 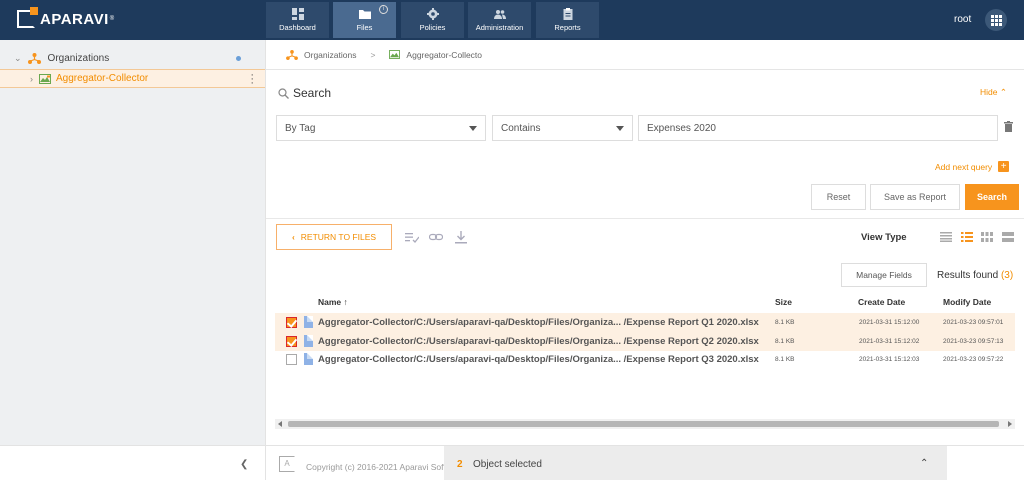 What do you see at coordinates (1010, 424) in the screenshot?
I see `scroll-right-icon` at bounding box center [1010, 424].